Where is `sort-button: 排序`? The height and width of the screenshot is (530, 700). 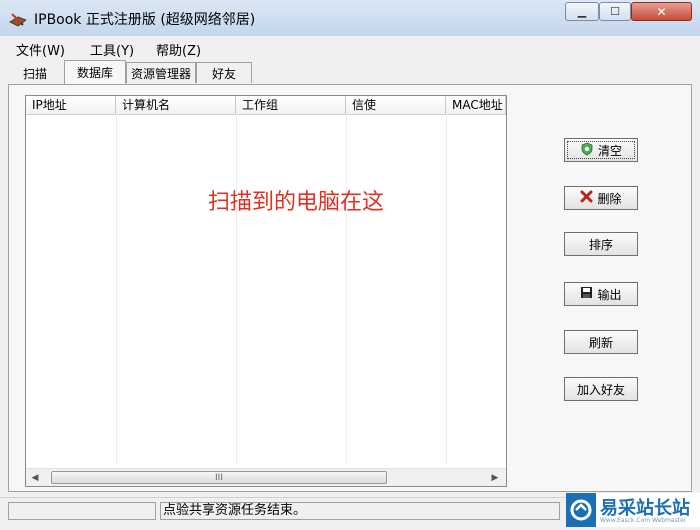
sort-button: 排序 is located at coordinates (601, 244).